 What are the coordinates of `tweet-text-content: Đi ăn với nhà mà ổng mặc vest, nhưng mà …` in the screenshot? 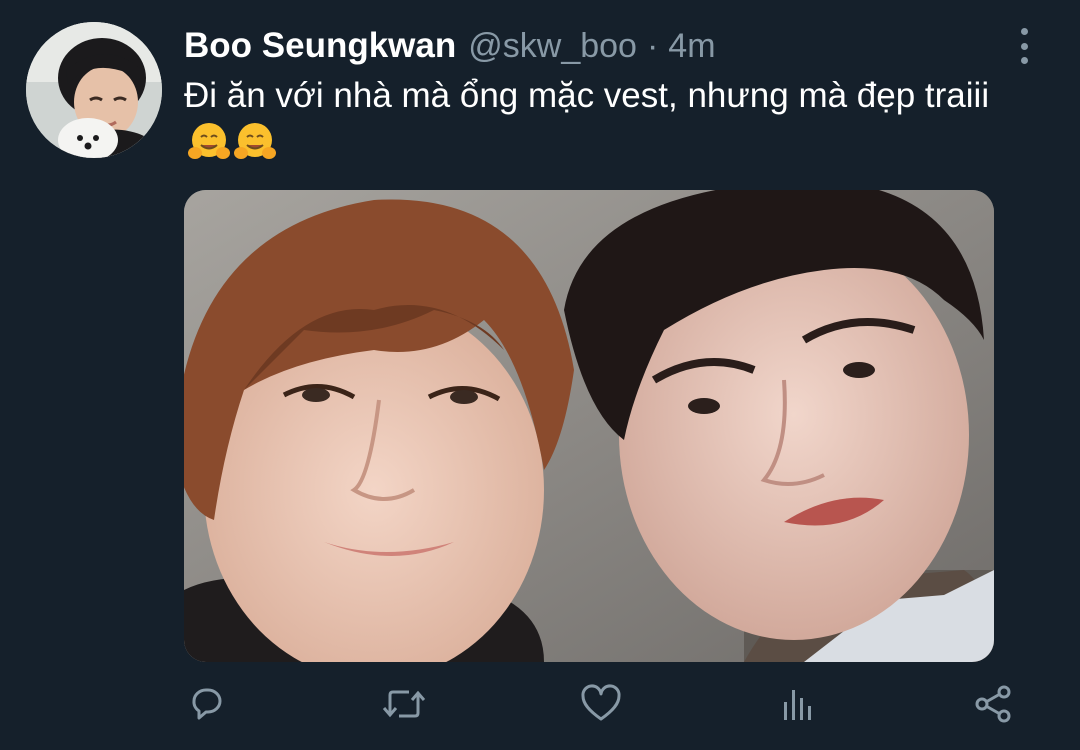 It's located at (587, 95).